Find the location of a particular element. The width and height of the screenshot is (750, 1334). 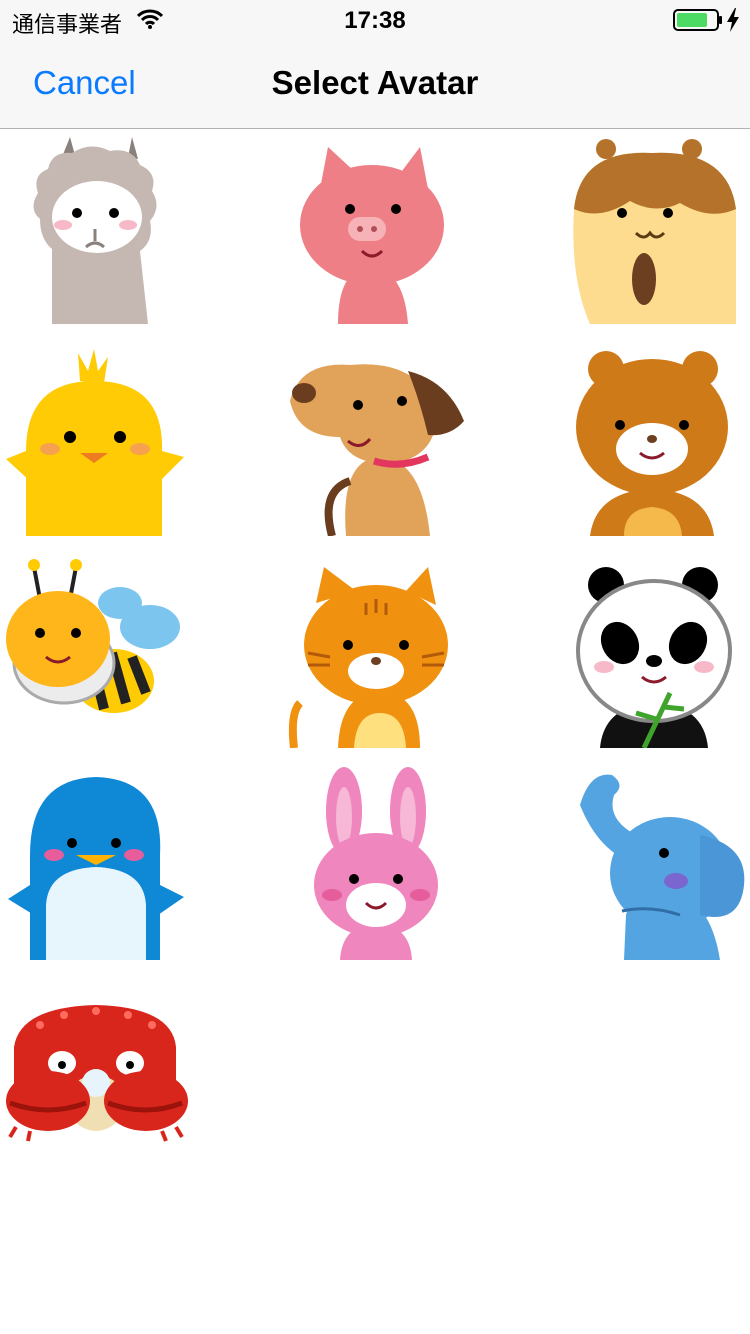

avatar-crab is located at coordinates (95, 1074).